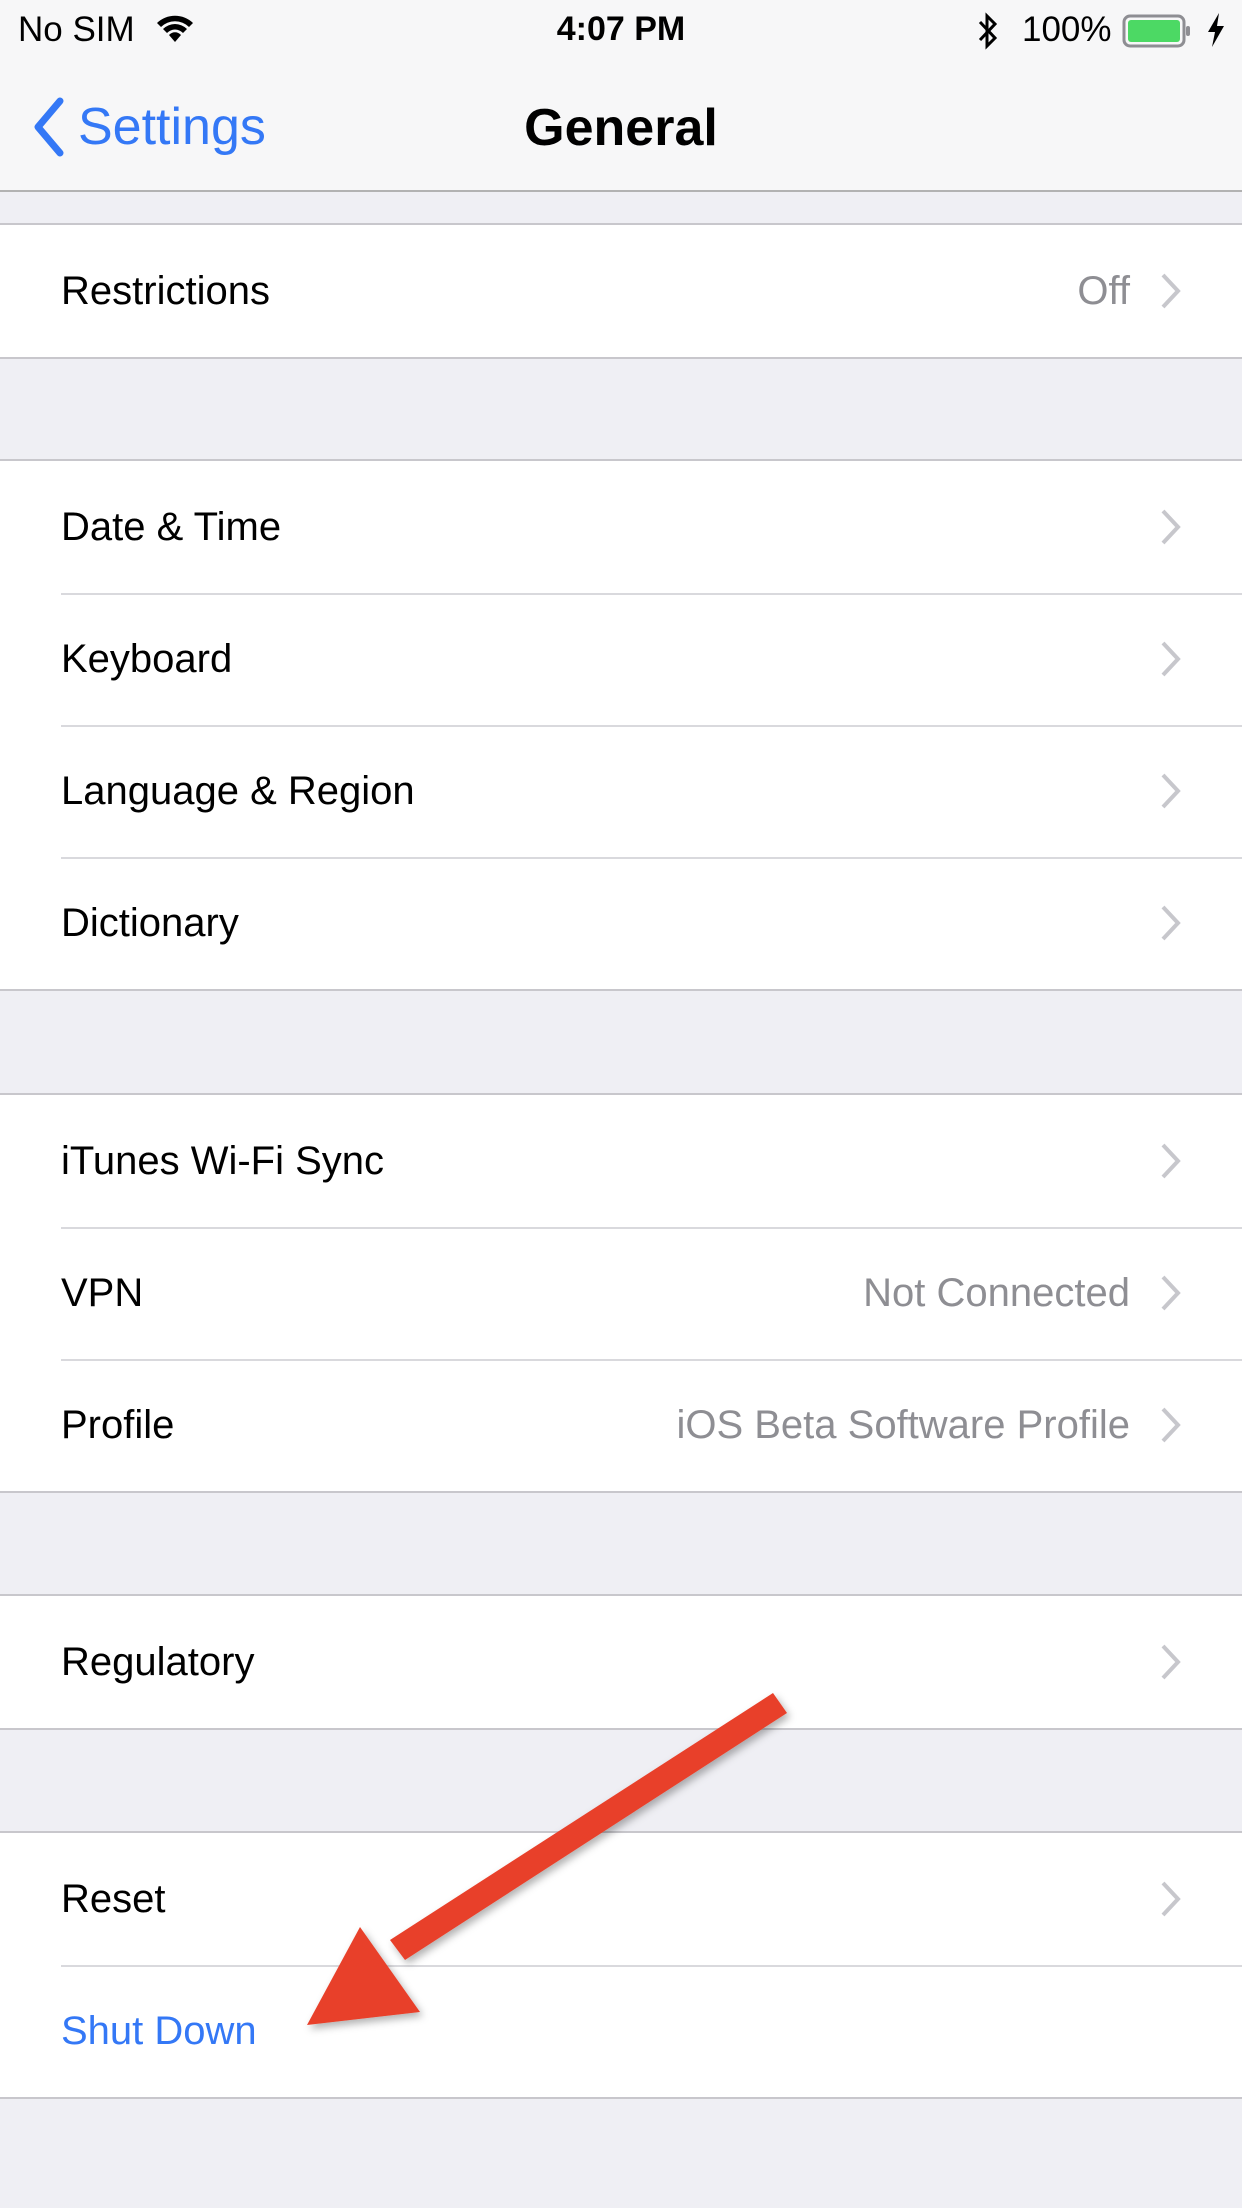 The image size is (1242, 2208). I want to click on shut-down-button: Shut Down, so click(621, 2031).